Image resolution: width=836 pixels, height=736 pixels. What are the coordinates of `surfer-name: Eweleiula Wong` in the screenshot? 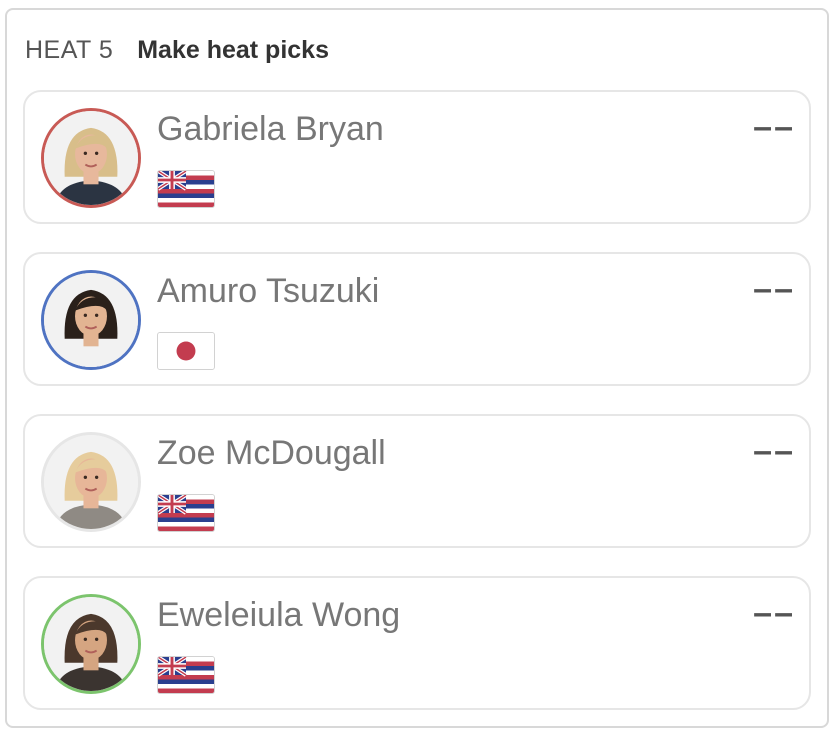 It's located at (279, 615).